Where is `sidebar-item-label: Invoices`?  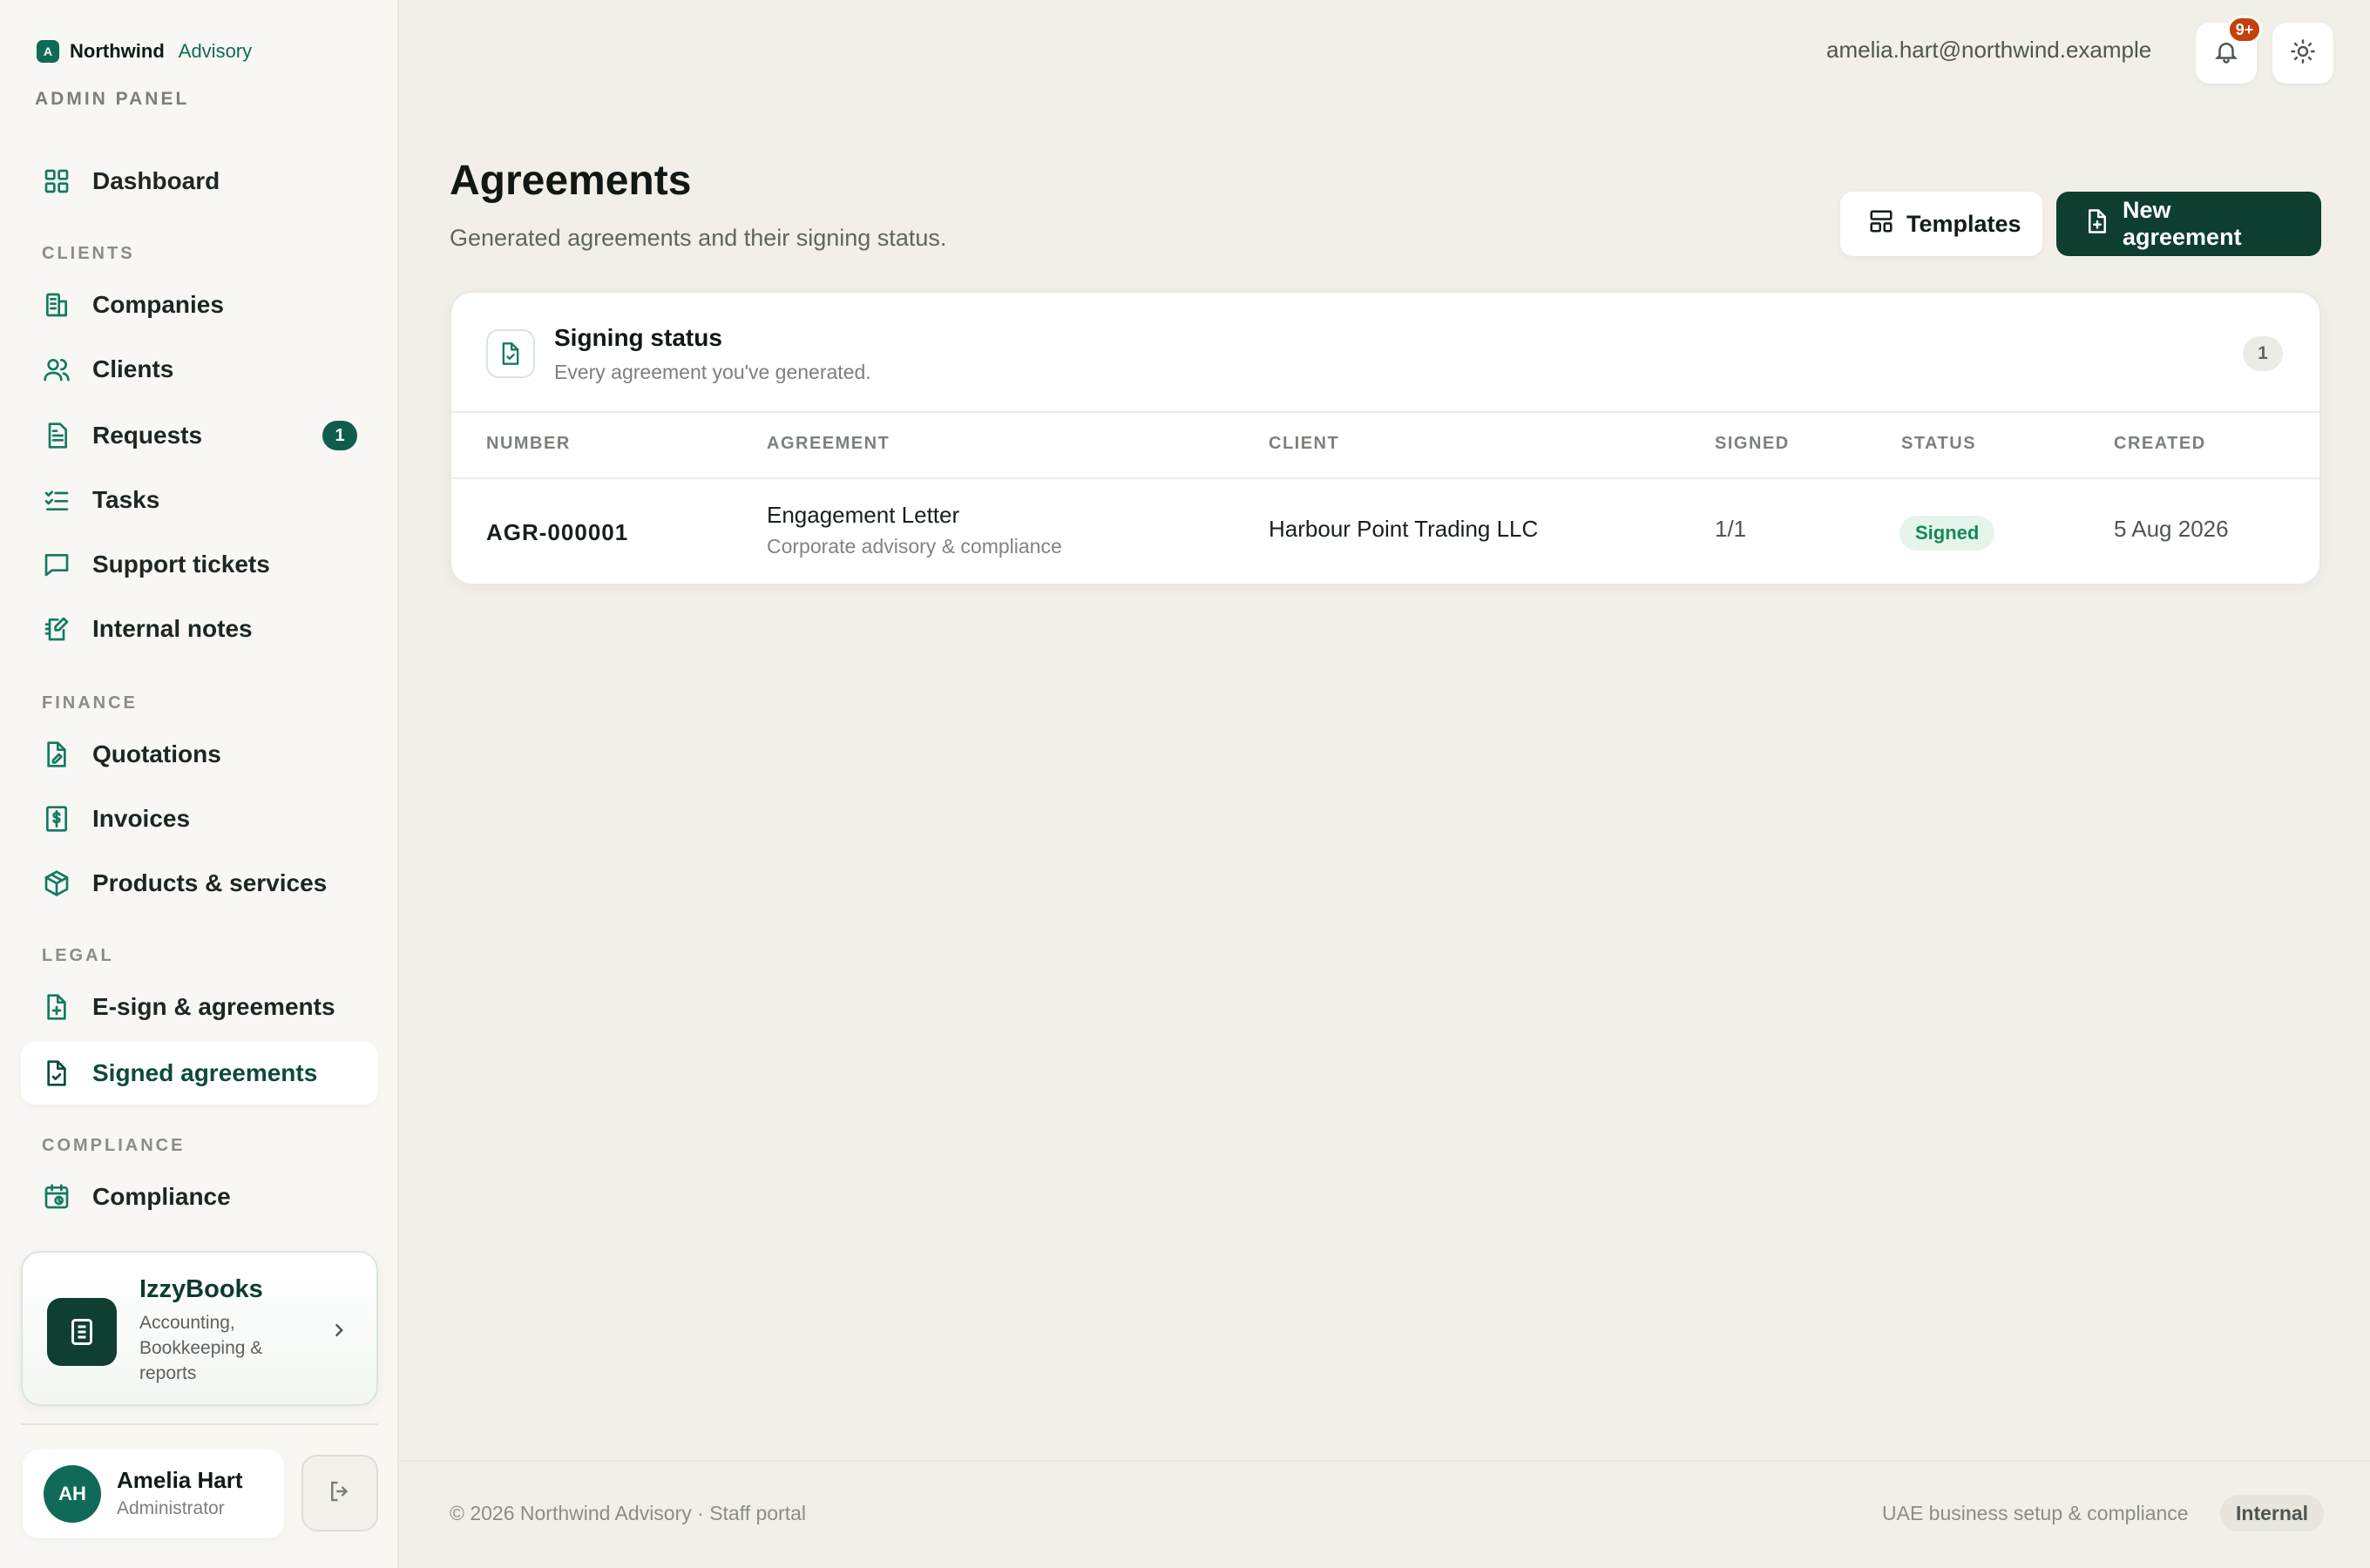
sidebar-item-label: Invoices is located at coordinates (141, 818).